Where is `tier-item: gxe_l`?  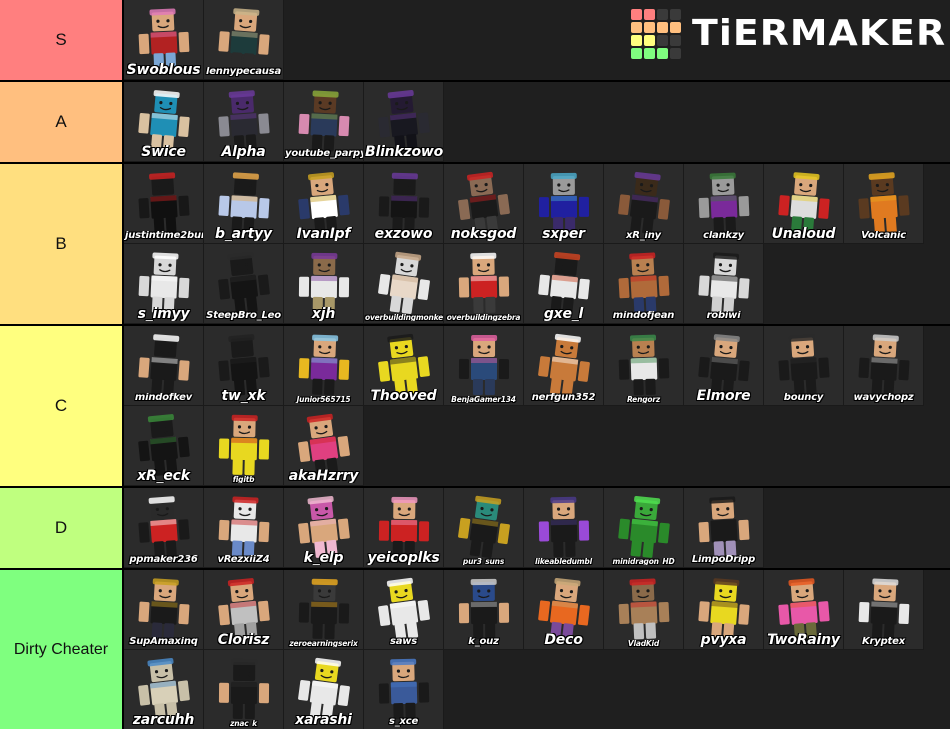 tier-item: gxe_l is located at coordinates (564, 284).